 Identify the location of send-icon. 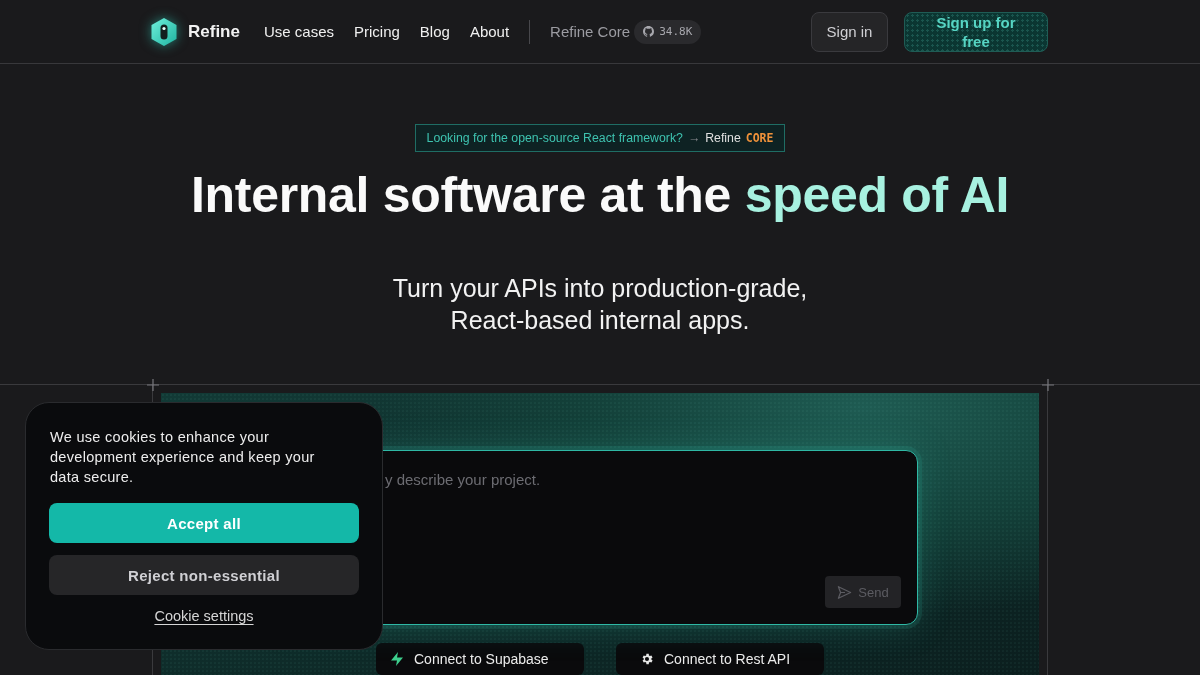
(845, 592).